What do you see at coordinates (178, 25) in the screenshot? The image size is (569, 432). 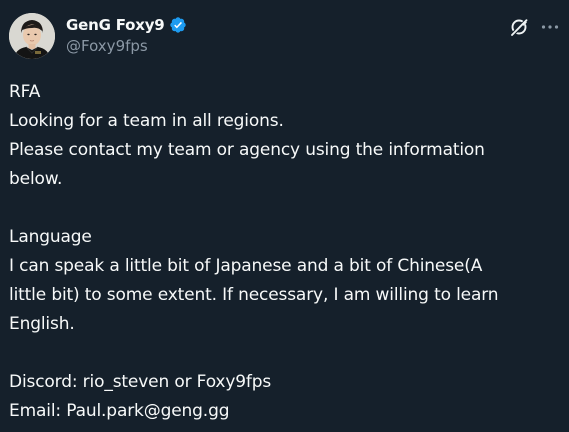 I see `verified-badge-icon` at bounding box center [178, 25].